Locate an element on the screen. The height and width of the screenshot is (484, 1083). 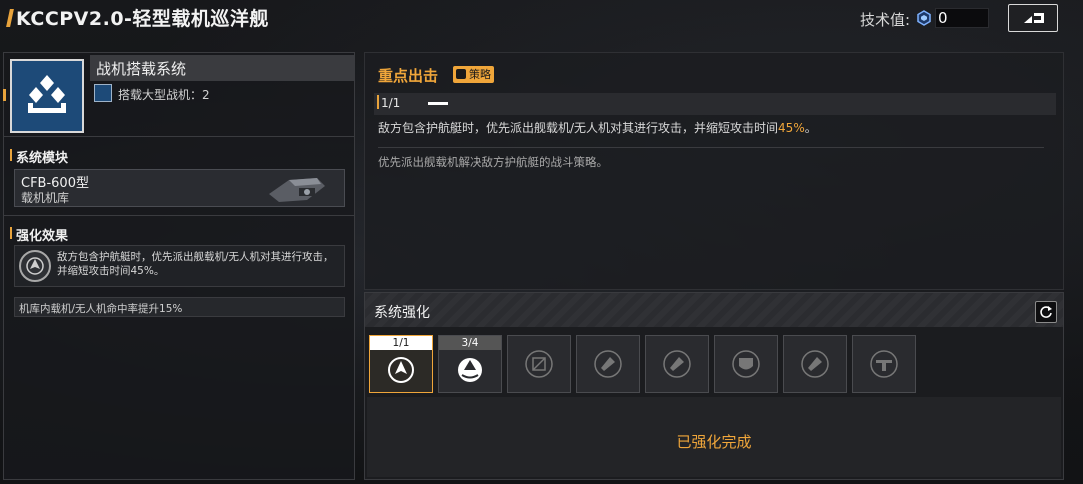
system-icon is located at coordinates (47, 96).